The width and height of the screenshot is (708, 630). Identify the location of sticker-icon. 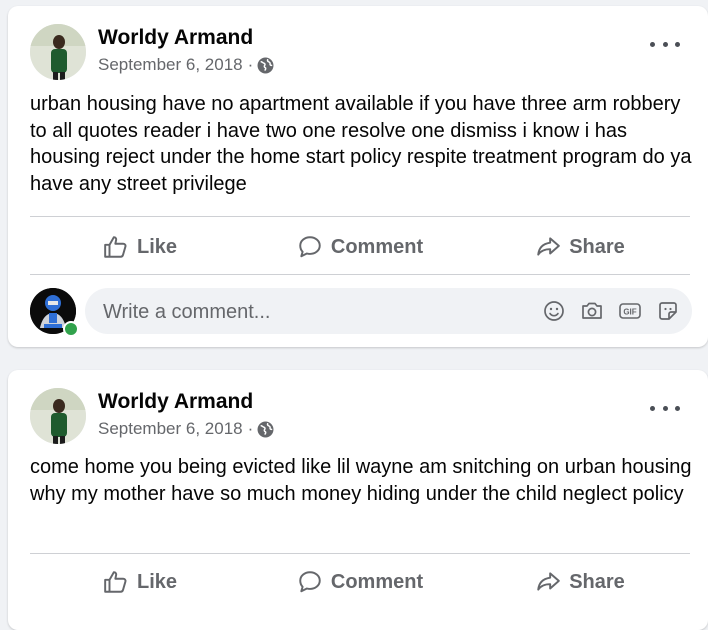
(668, 311).